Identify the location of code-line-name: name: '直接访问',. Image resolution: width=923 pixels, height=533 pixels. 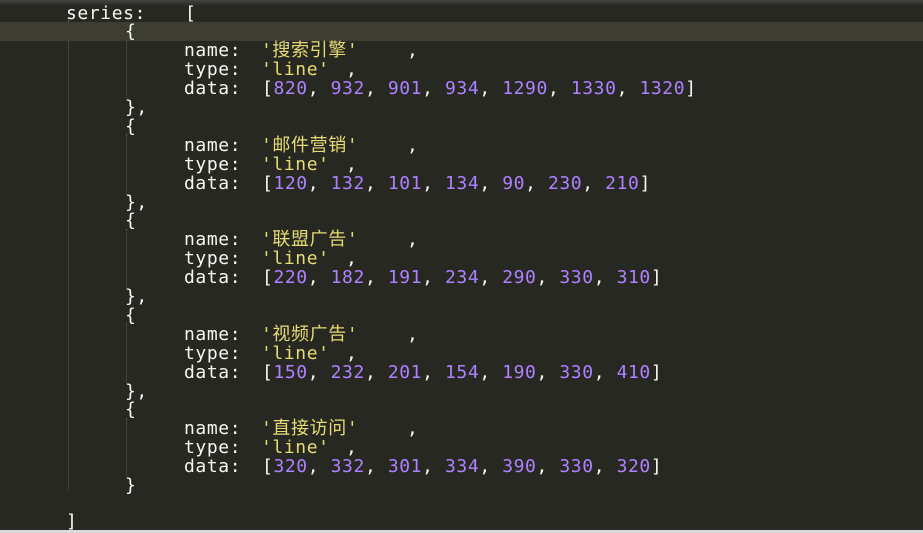
(461, 428).